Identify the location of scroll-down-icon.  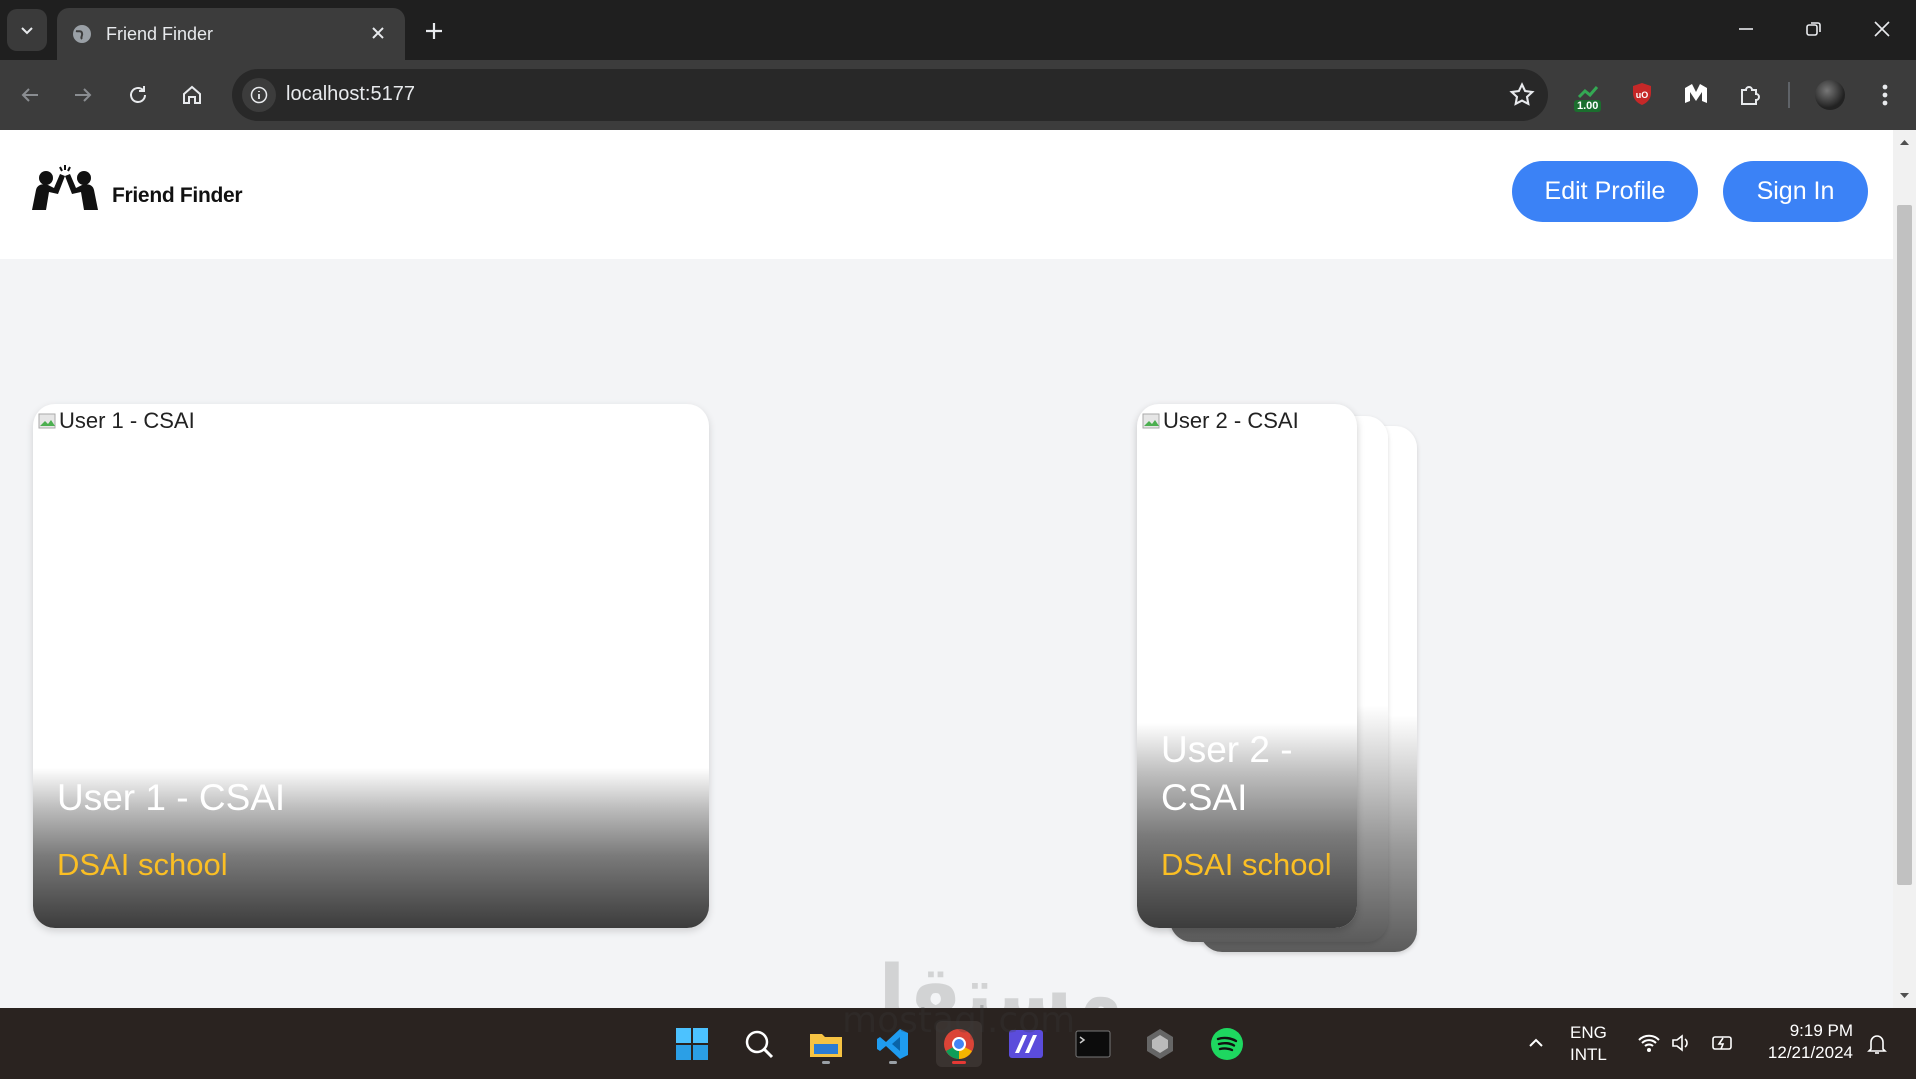
(1904, 995).